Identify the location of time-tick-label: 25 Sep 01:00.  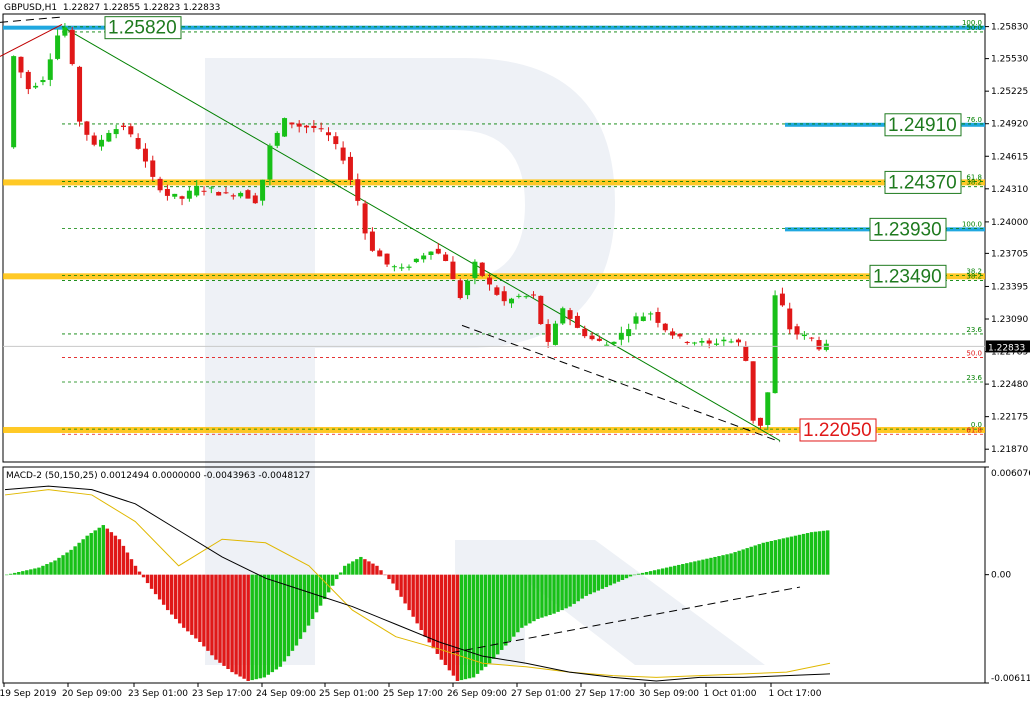
(349, 694).